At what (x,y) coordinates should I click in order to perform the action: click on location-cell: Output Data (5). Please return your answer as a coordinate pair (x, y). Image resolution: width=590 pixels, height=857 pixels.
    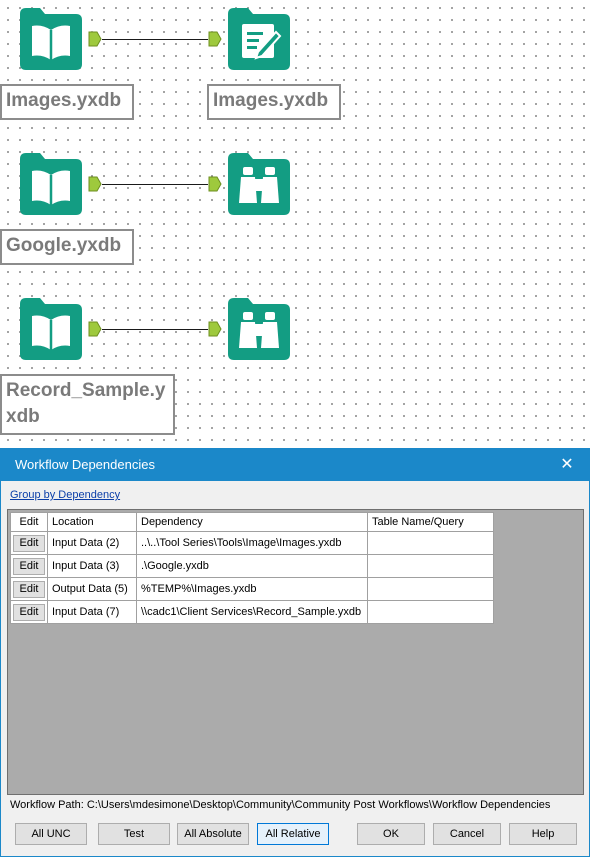
    Looking at the image, I should click on (92, 589).